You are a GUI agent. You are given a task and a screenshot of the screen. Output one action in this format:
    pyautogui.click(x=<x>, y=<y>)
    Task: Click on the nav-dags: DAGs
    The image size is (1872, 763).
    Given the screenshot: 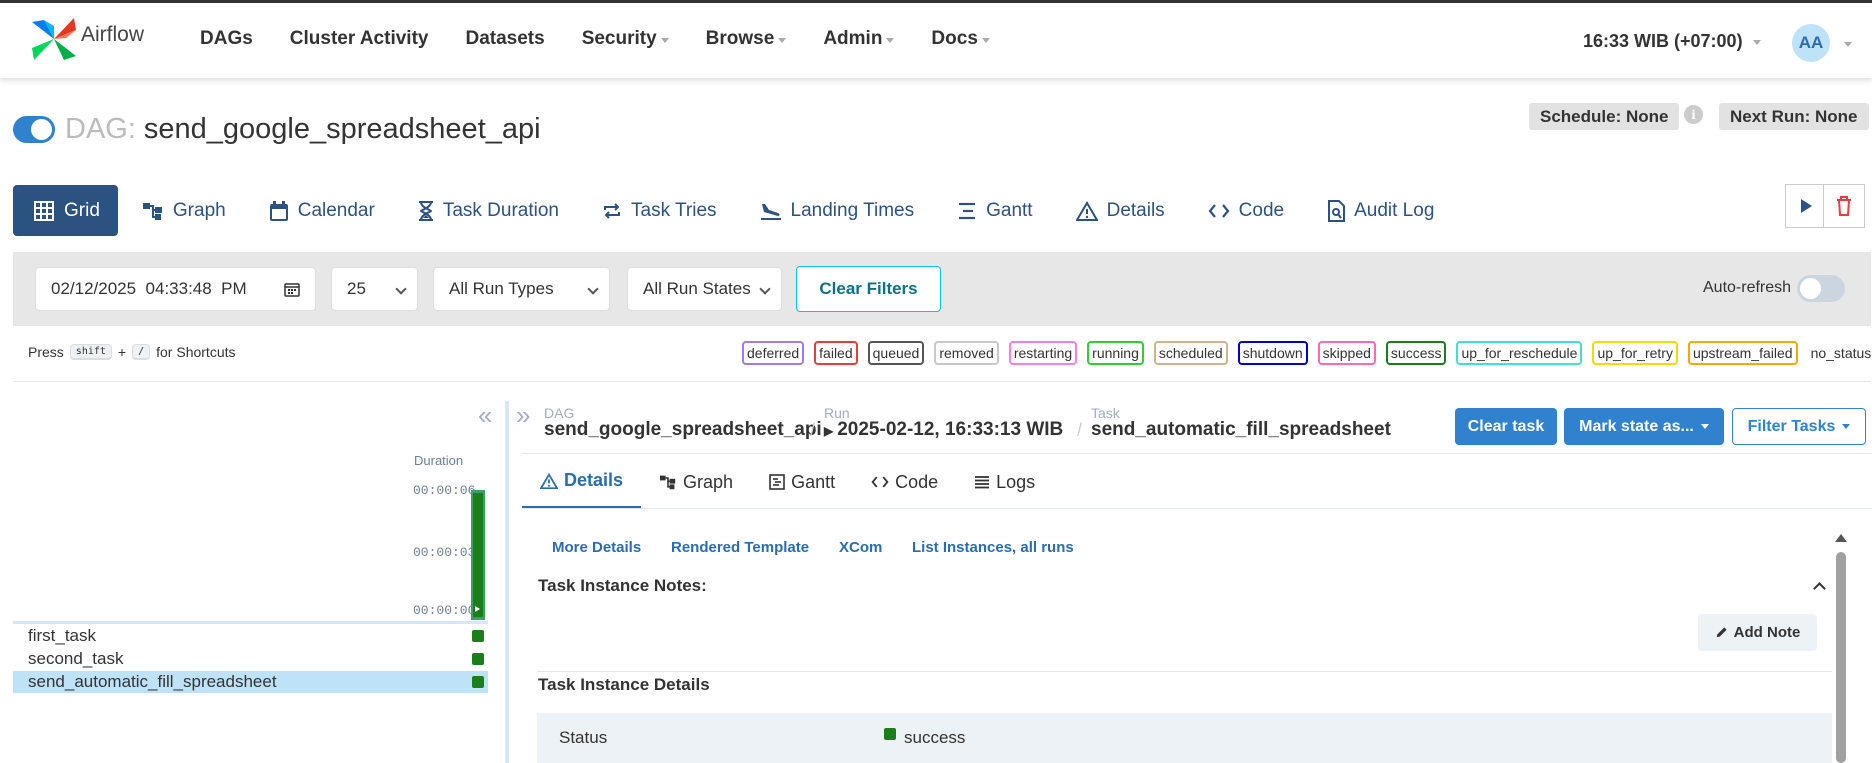 What is the action you would take?
    pyautogui.click(x=226, y=39)
    